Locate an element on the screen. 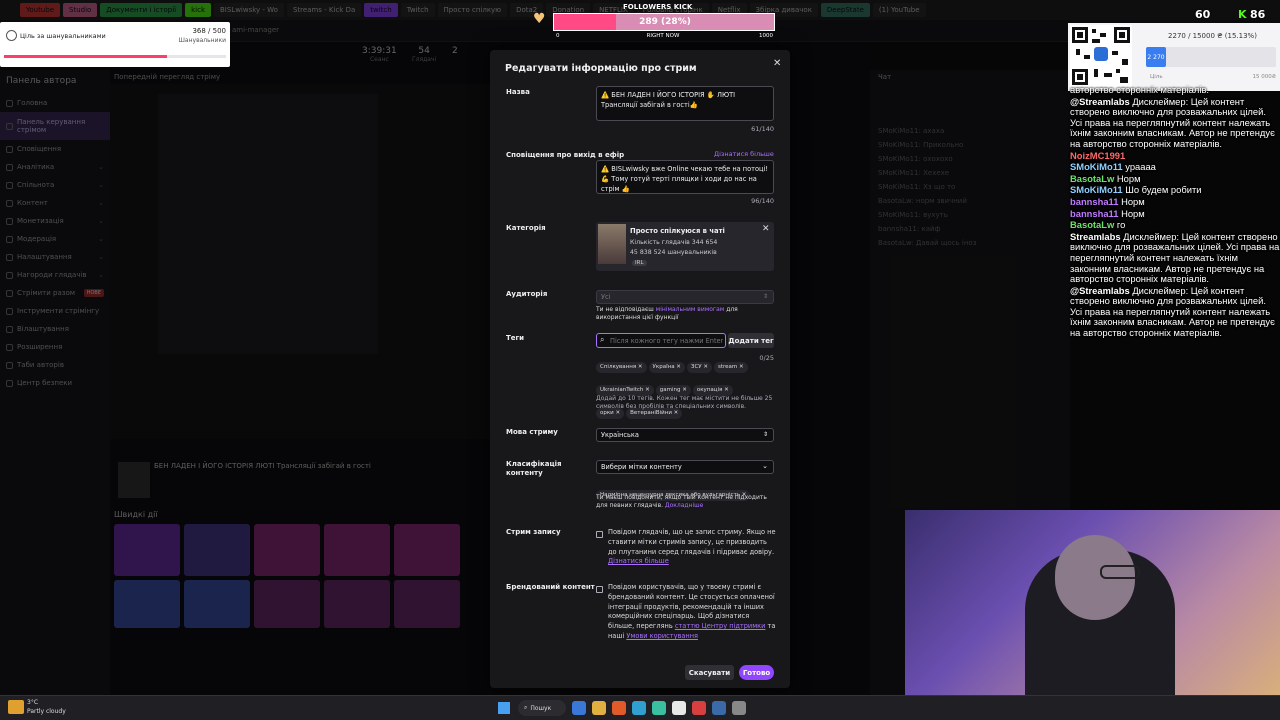 The image size is (1280, 720). browser-tab: Документи і історії is located at coordinates (141, 10).